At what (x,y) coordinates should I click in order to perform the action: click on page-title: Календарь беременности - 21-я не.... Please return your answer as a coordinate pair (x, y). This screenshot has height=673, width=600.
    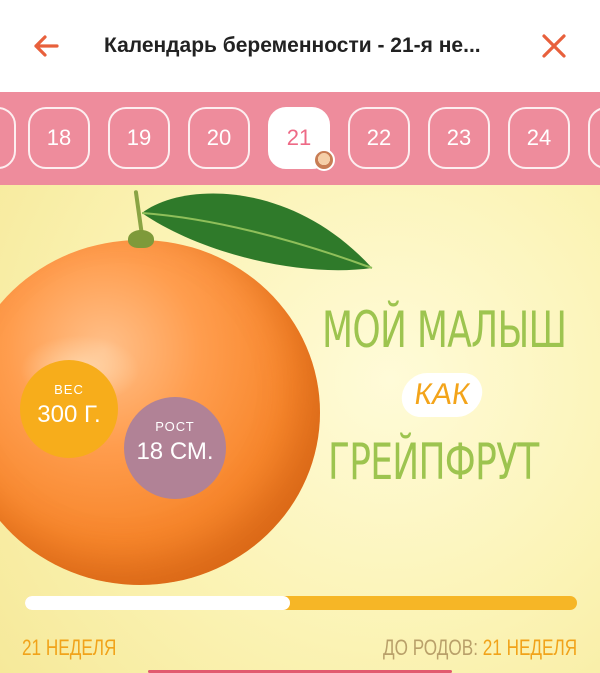
    Looking at the image, I should click on (292, 45).